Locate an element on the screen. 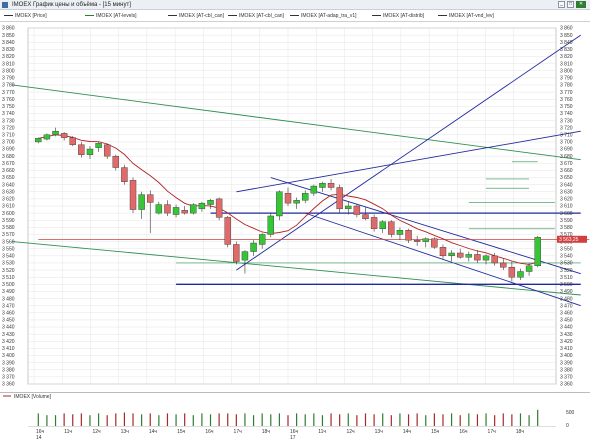 This screenshot has height=440, width=590. price-tick-label-left: 3 830 is located at coordinates (8, 50).